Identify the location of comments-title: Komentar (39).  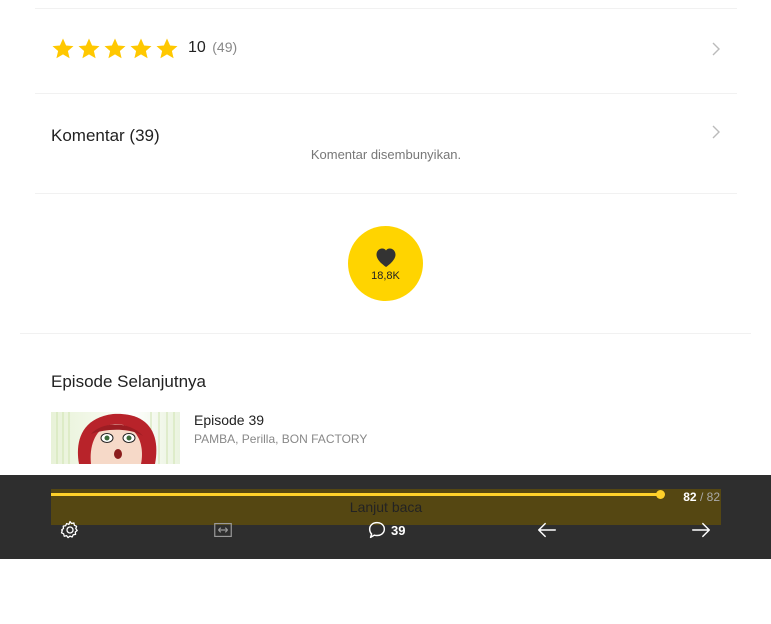
(105, 135).